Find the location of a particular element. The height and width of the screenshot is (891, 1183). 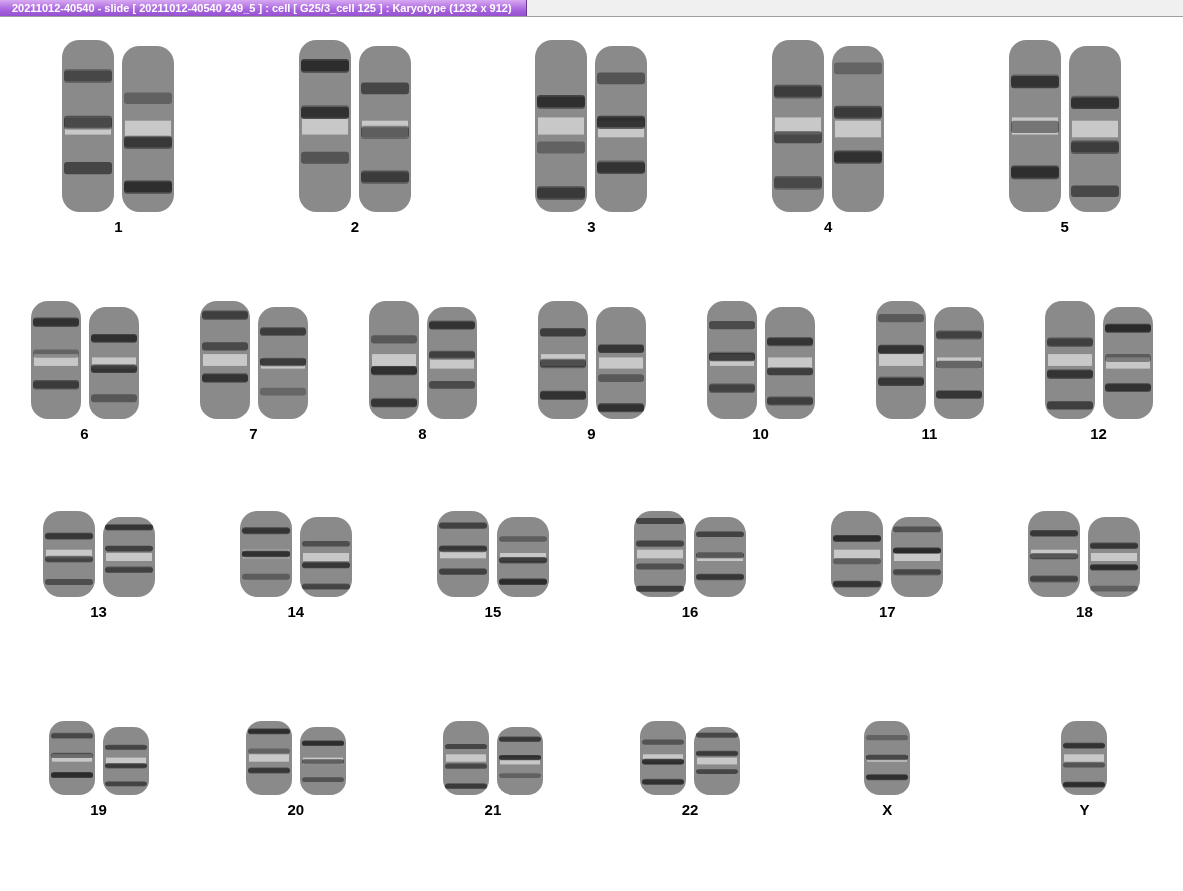

chromosome-label: 12 is located at coordinates (1098, 433).